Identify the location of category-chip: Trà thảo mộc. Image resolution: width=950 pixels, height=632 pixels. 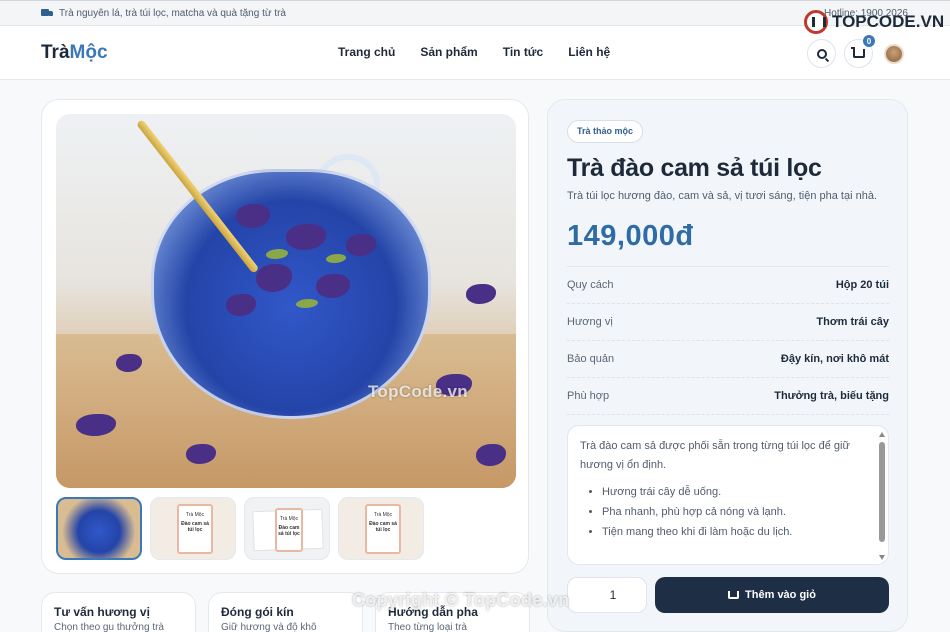
(605, 131).